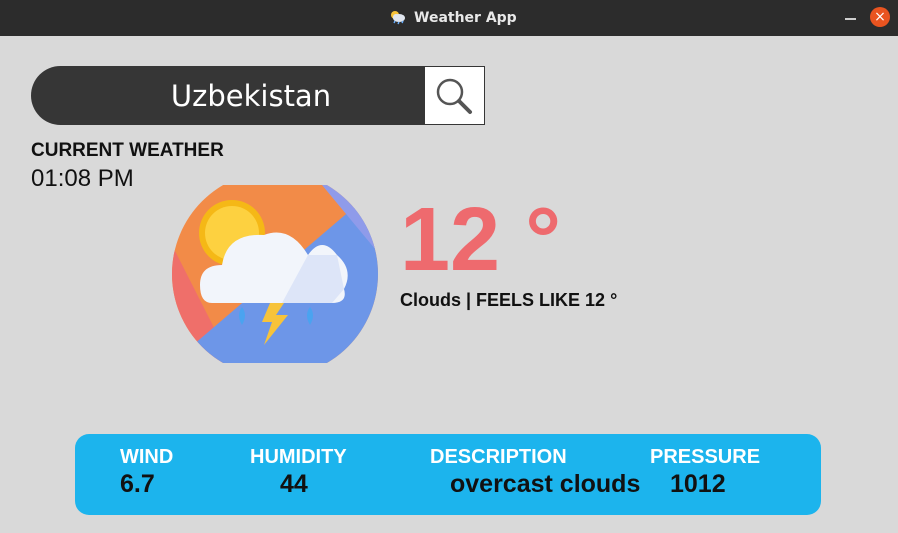  What do you see at coordinates (545, 484) in the screenshot?
I see `description-value: overcast clouds` at bounding box center [545, 484].